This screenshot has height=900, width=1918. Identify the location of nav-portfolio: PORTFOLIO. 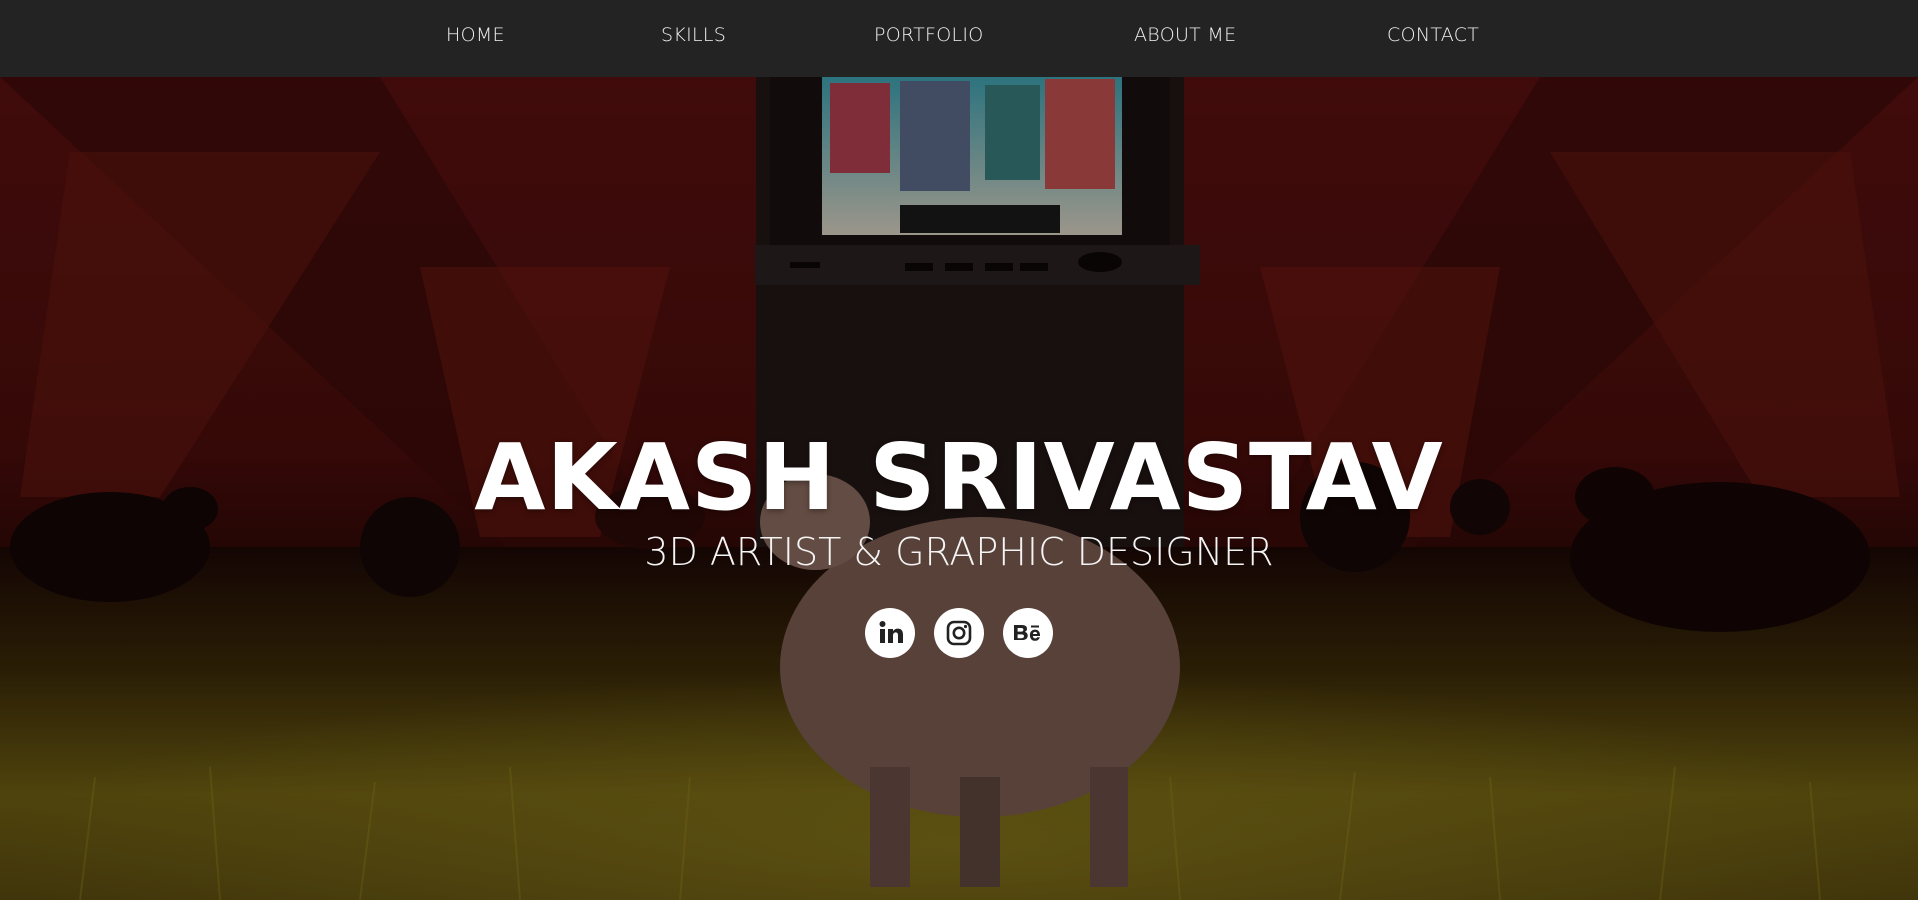
(929, 39).